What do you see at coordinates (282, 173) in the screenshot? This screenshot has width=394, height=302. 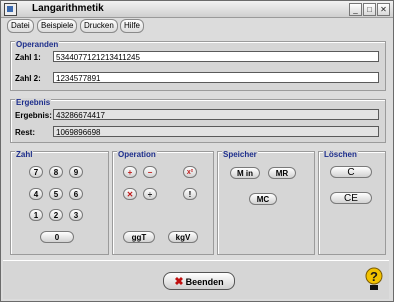 I see `memory-recall-button: MR` at bounding box center [282, 173].